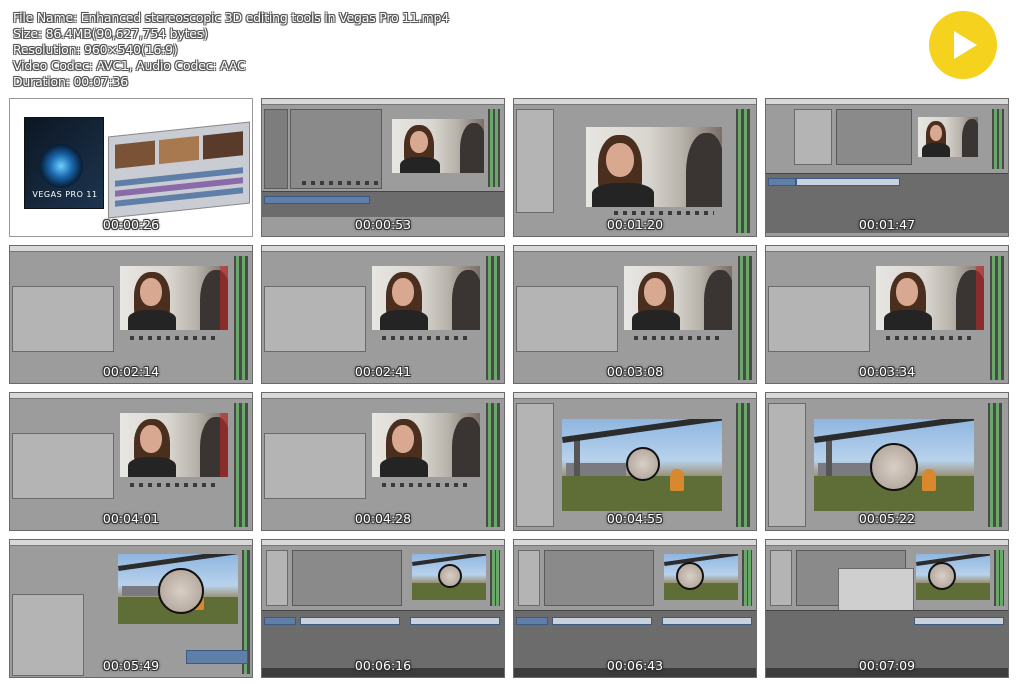  What do you see at coordinates (887, 314) in the screenshot?
I see `thumbnail-8: 00:03:34` at bounding box center [887, 314].